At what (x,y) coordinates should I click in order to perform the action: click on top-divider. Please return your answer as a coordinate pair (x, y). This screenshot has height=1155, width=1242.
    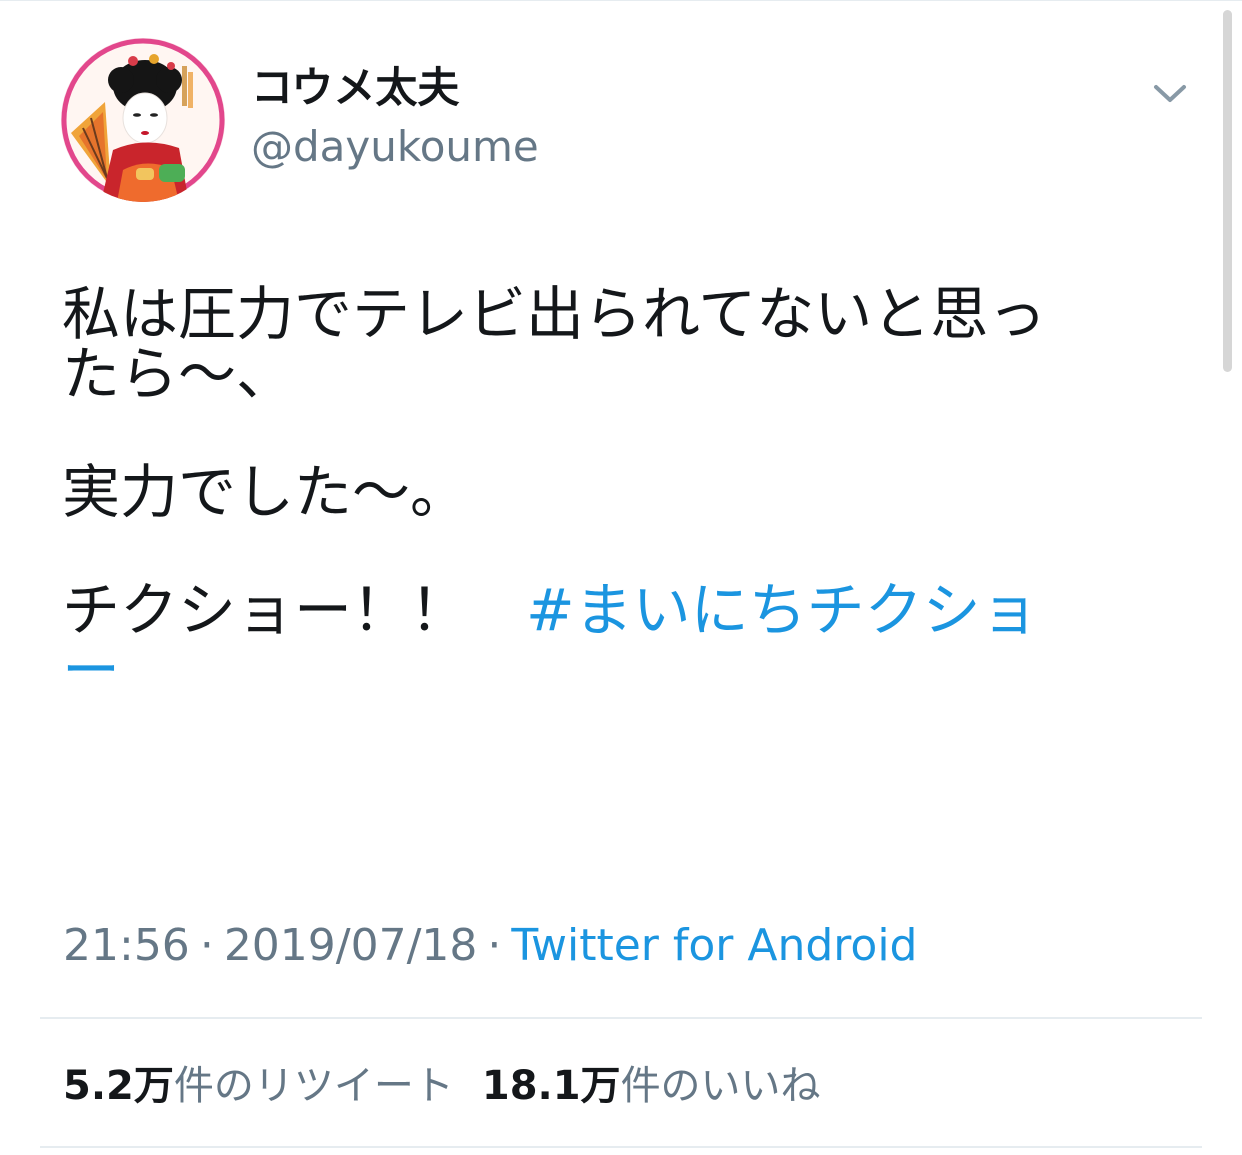
    Looking at the image, I should click on (621, 0).